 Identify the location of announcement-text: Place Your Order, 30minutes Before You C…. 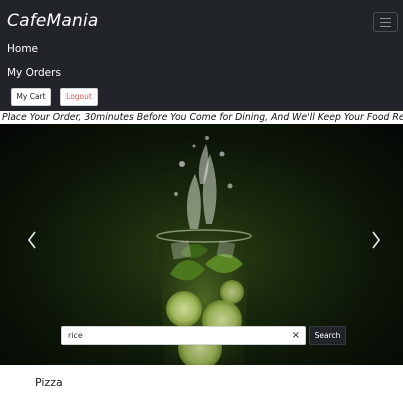
(202, 117).